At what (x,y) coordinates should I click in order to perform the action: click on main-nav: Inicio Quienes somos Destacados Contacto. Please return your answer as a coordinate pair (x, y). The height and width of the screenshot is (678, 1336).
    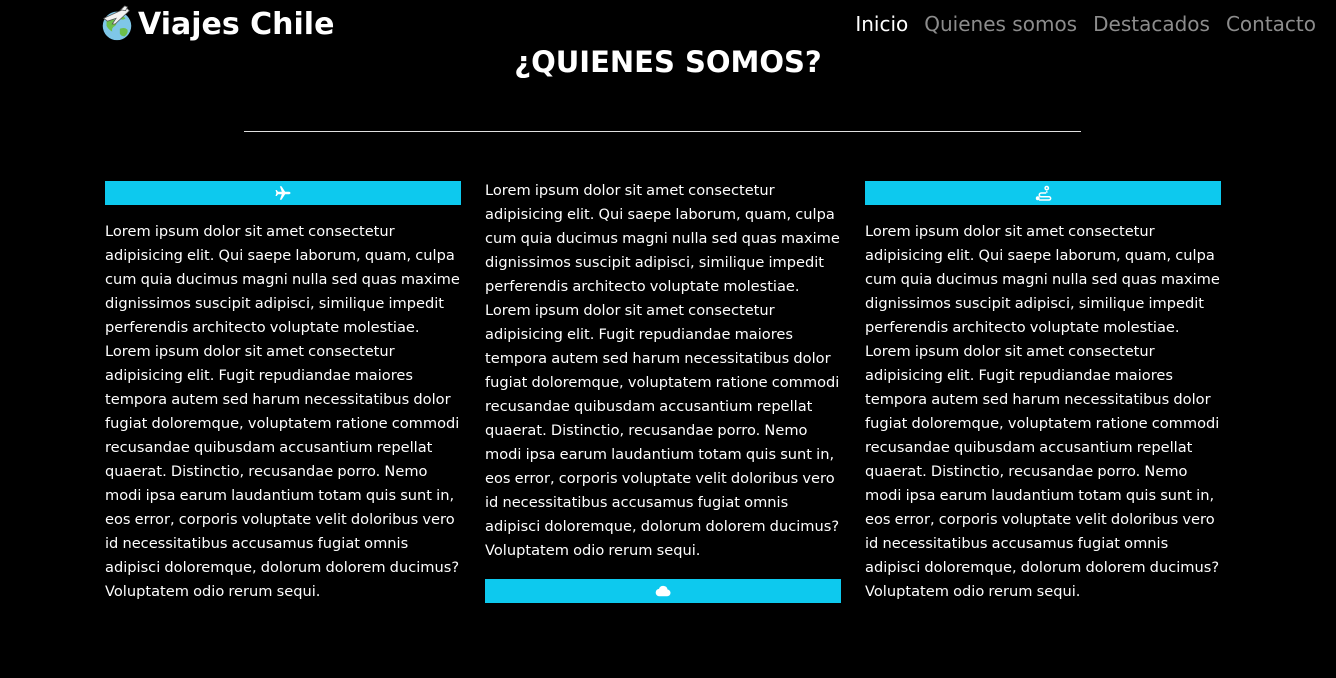
    Looking at the image, I should click on (1085, 24).